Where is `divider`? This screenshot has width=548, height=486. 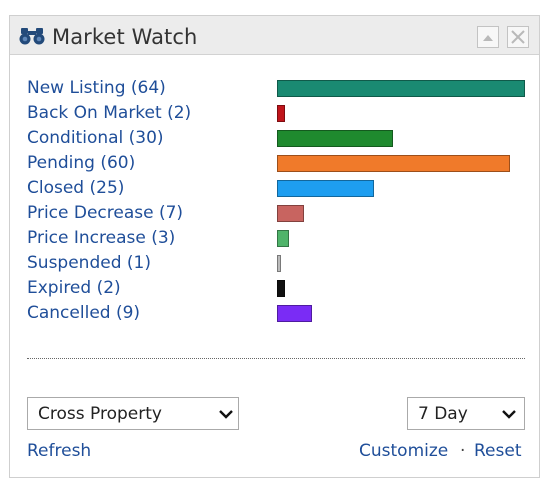
divider is located at coordinates (276, 358).